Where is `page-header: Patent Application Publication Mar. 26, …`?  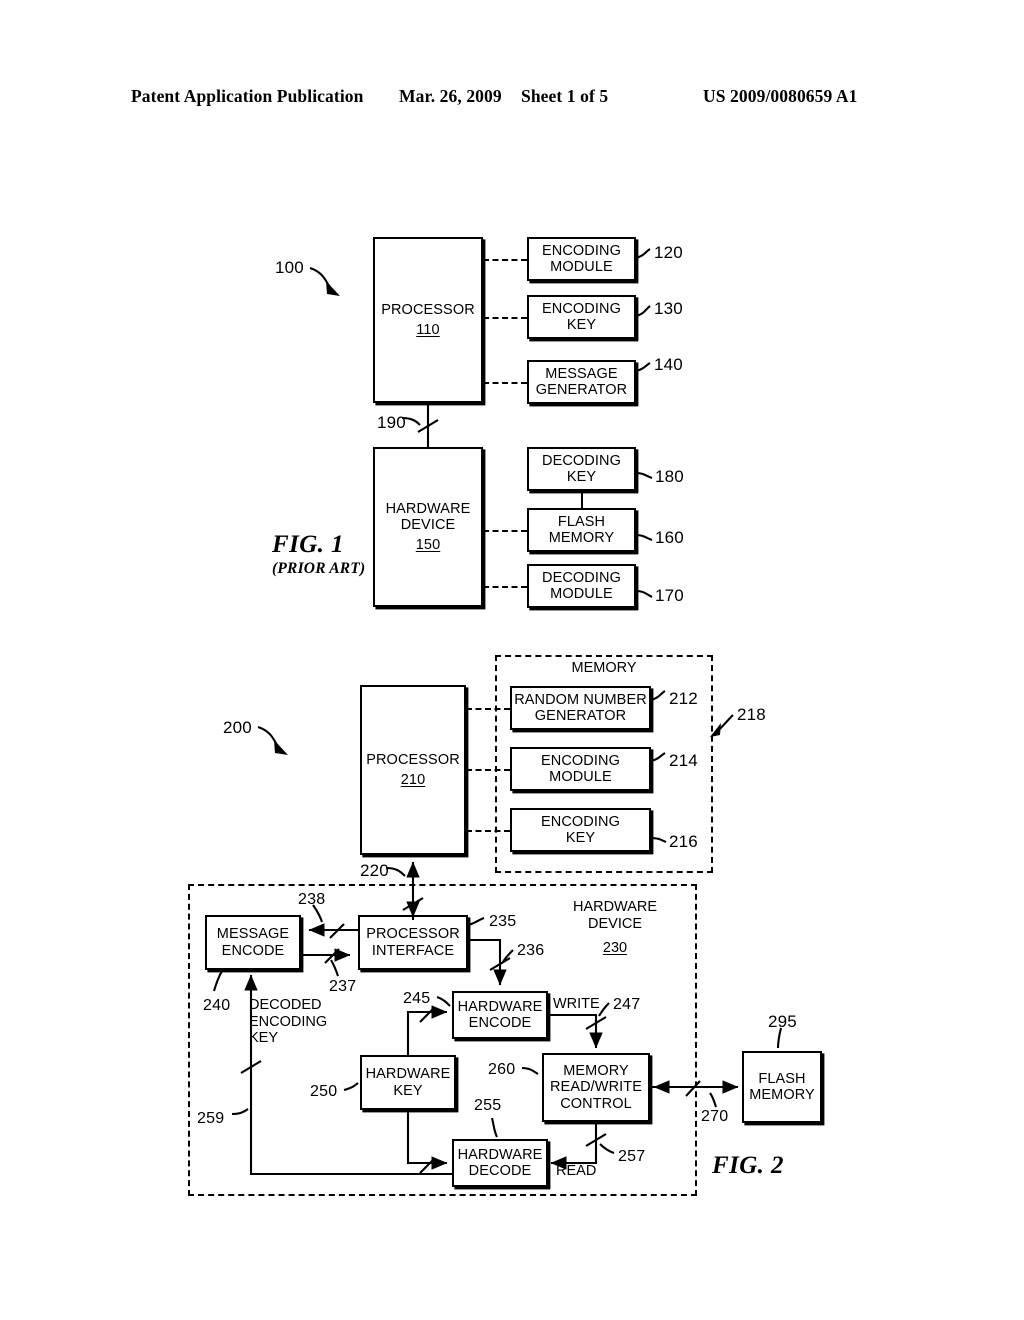
page-header: Patent Application Publication Mar. 26, … is located at coordinates (512, 99).